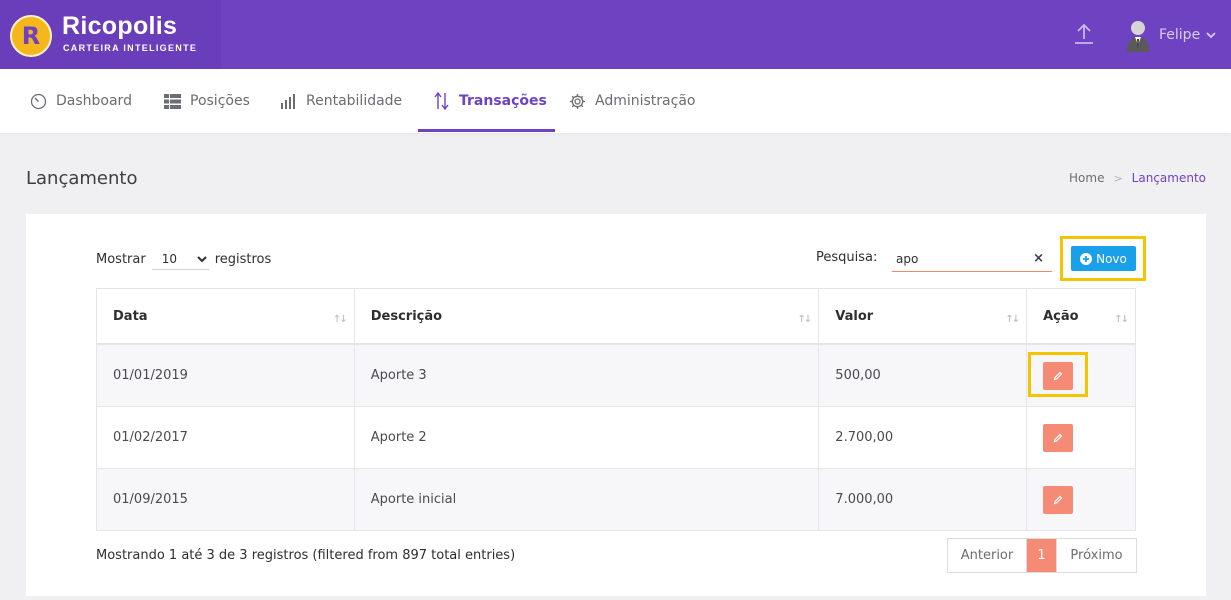  Describe the element at coordinates (1061, 316) in the screenshot. I see `column-header-label: Ação` at that location.